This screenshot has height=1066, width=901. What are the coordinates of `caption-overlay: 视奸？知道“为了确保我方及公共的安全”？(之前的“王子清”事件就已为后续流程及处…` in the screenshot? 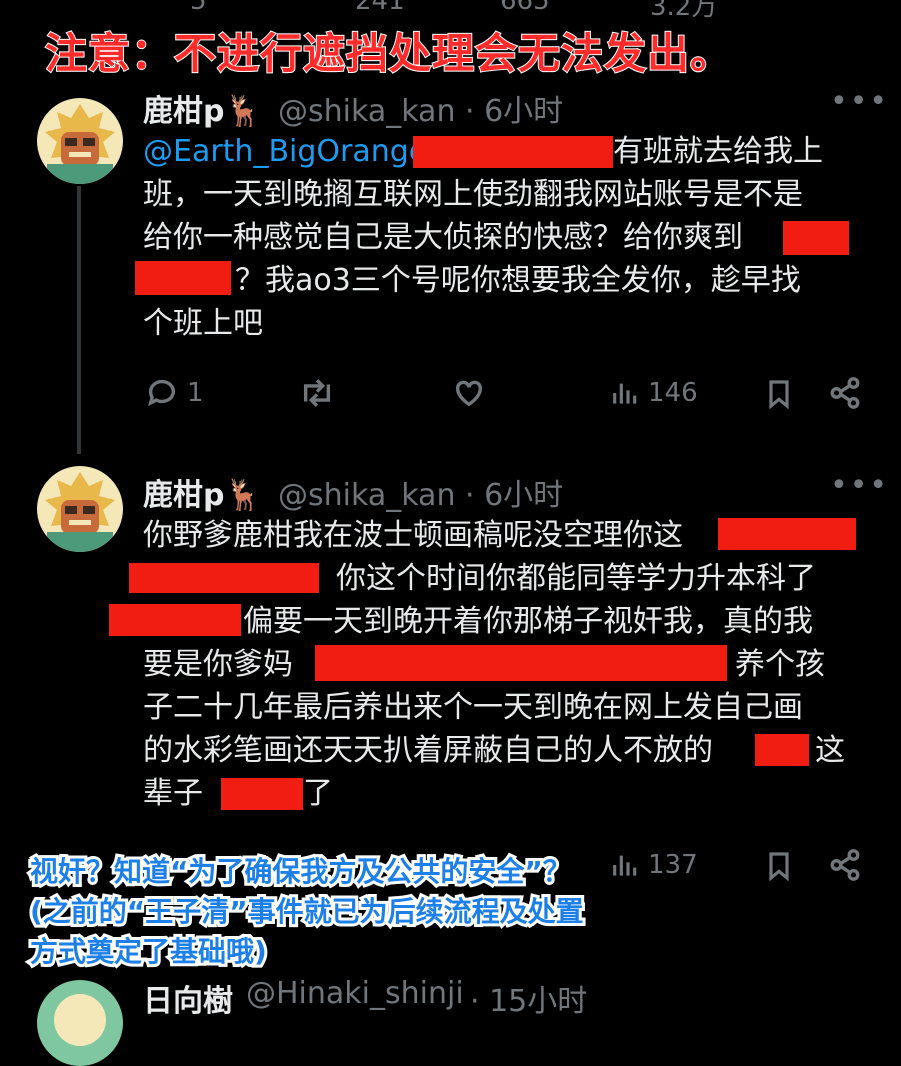 It's located at (307, 911).